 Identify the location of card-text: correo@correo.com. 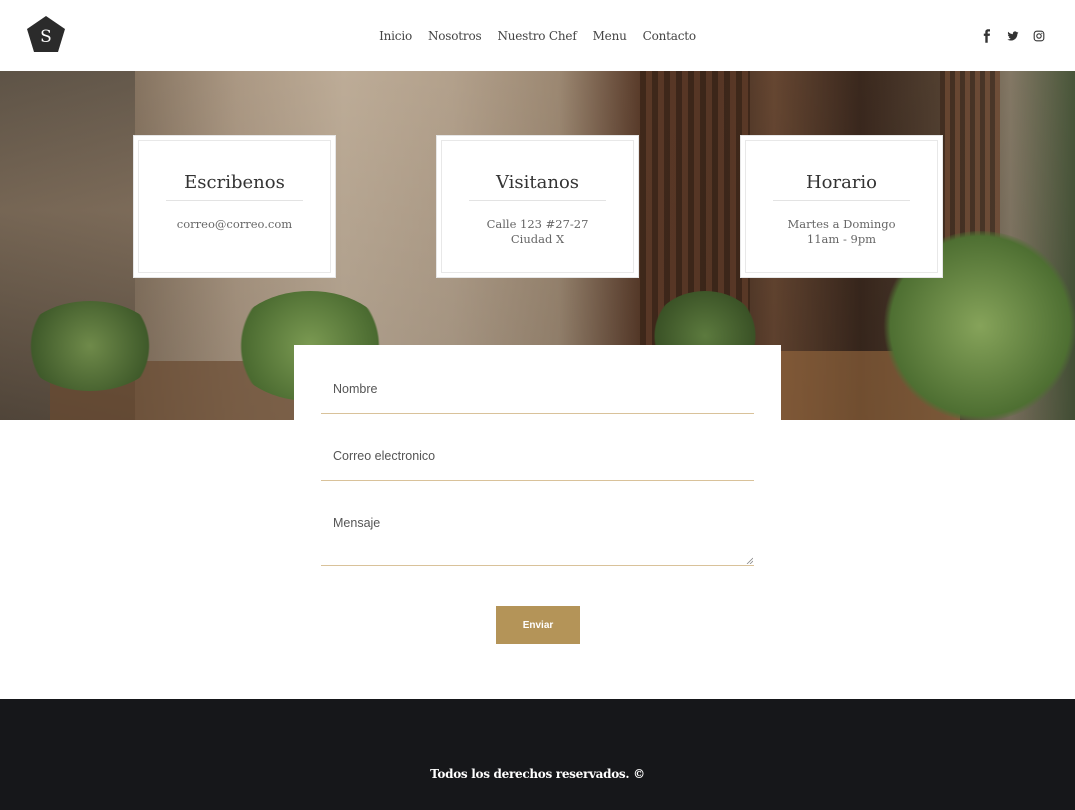
(234, 224).